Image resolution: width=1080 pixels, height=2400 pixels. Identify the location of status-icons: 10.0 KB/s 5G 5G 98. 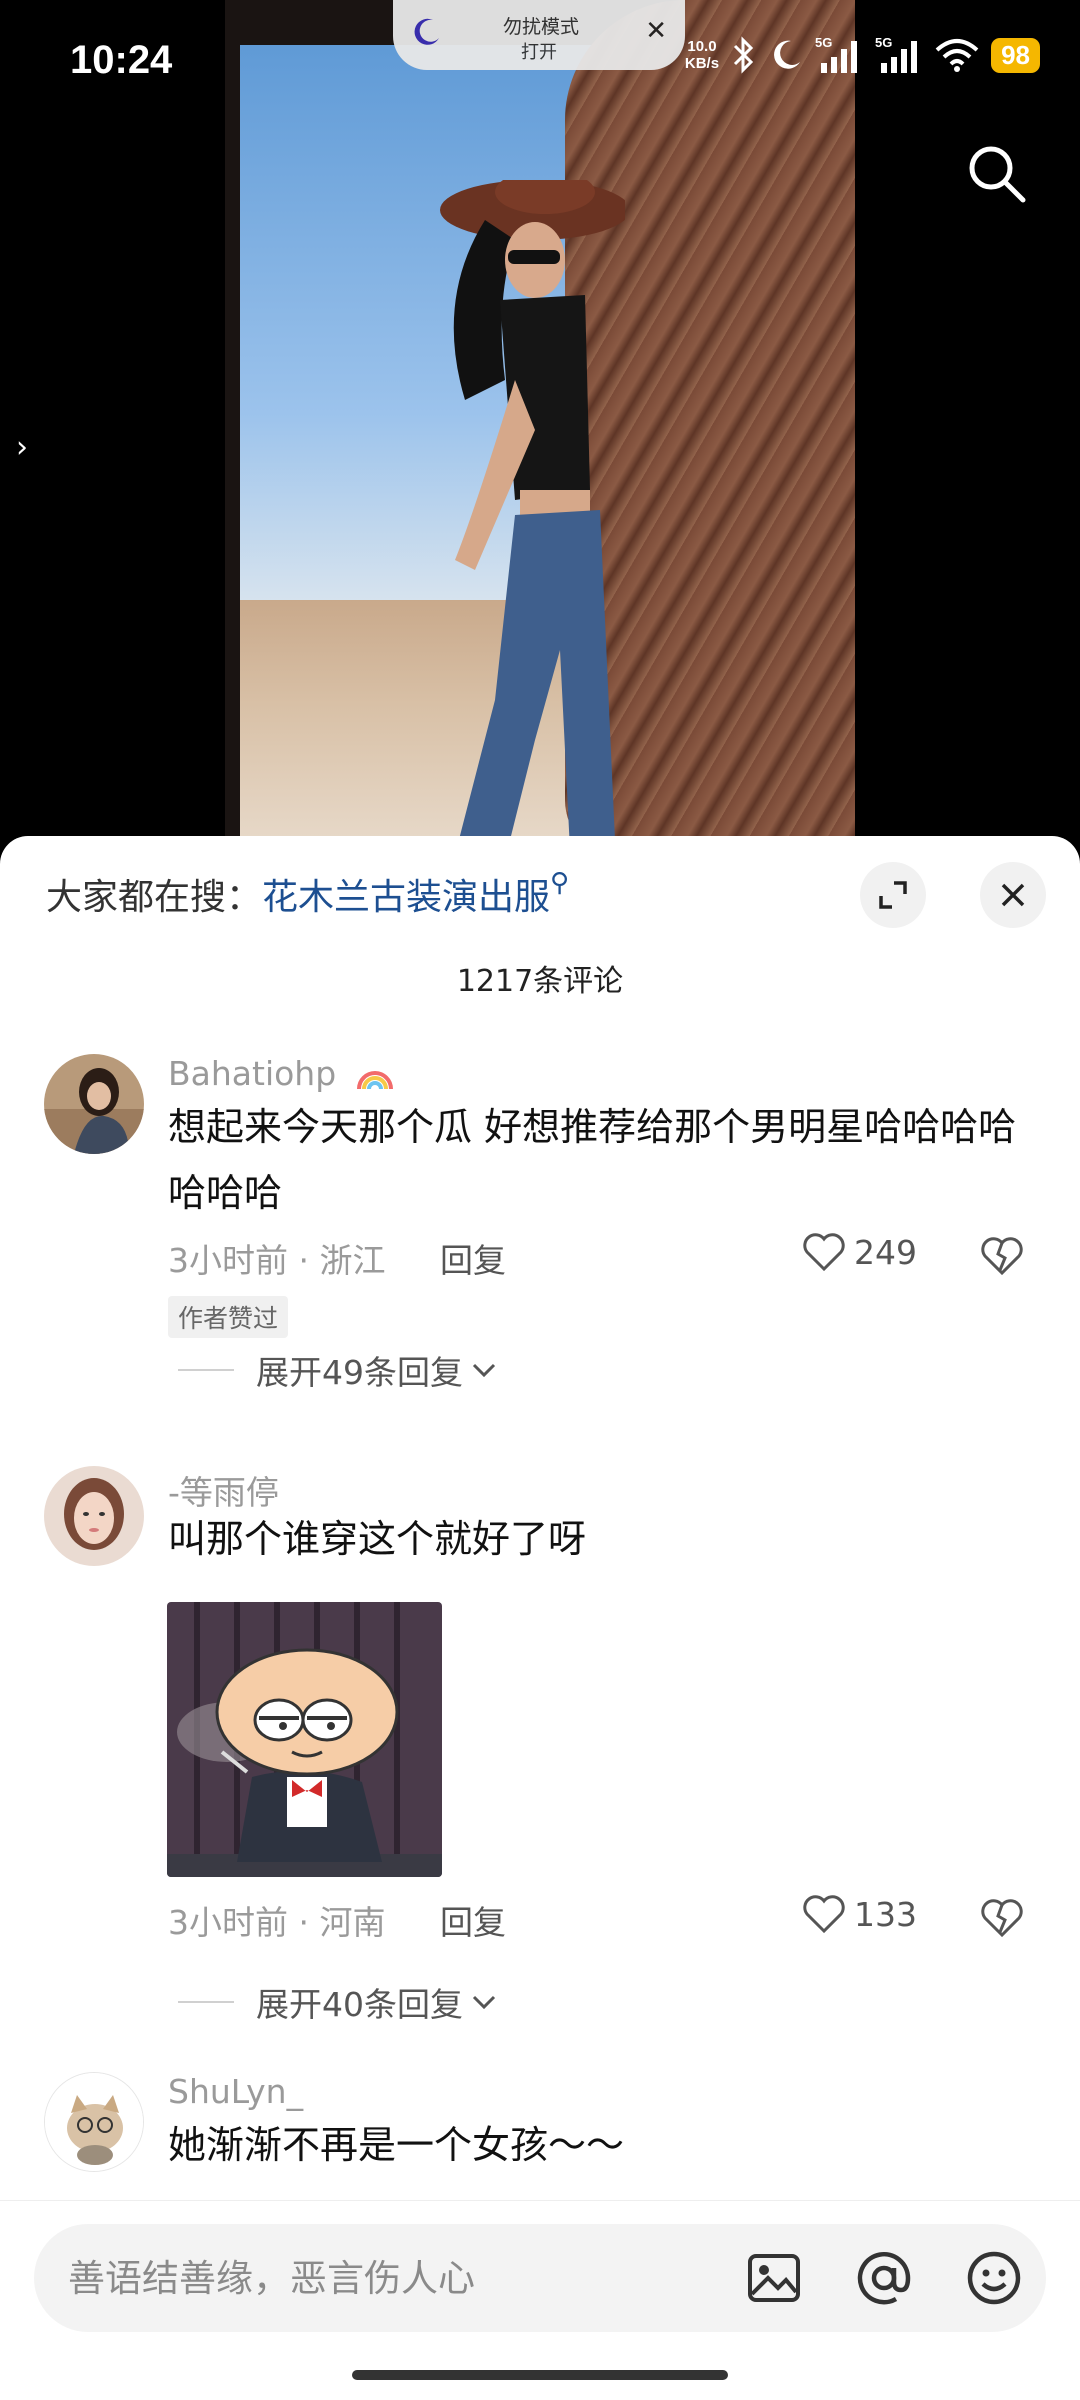
(862, 55).